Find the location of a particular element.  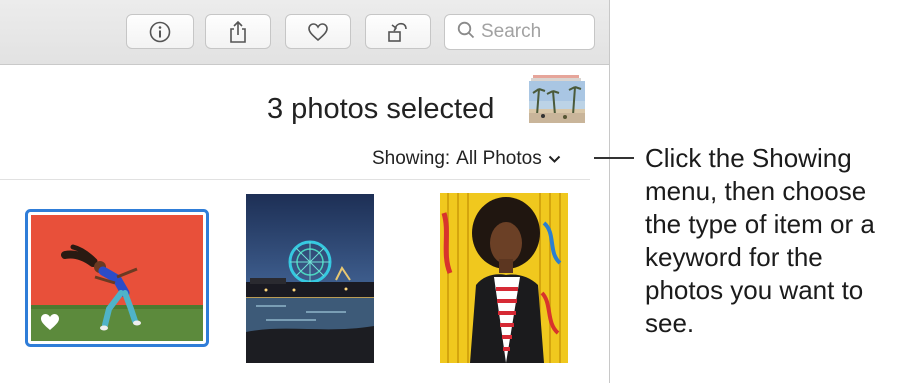

rotate-button is located at coordinates (398, 31).